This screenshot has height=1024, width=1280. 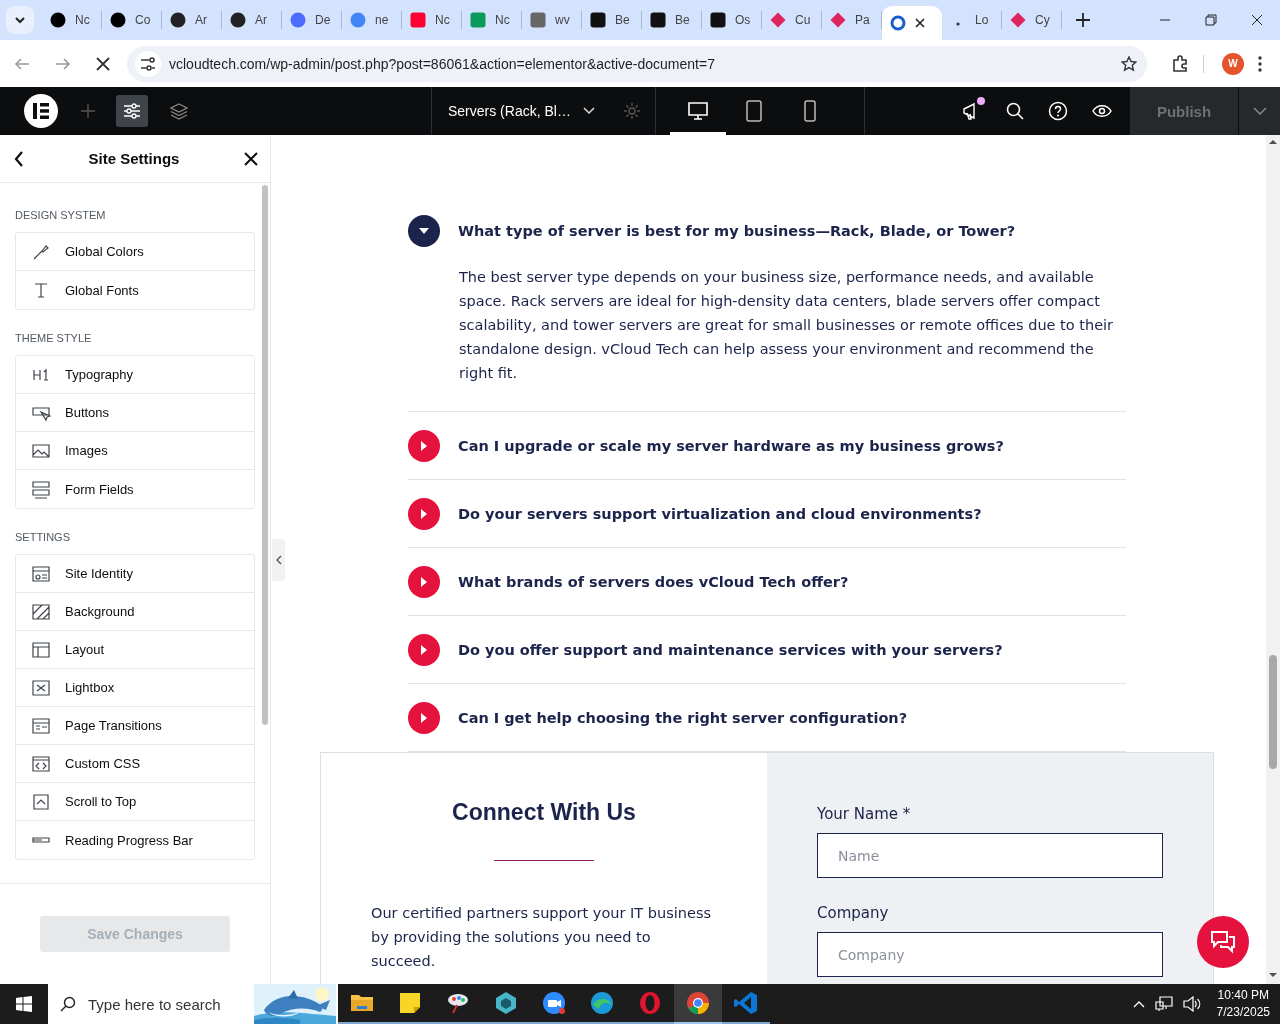 I want to click on forward-icon, so click(x=63, y=63).